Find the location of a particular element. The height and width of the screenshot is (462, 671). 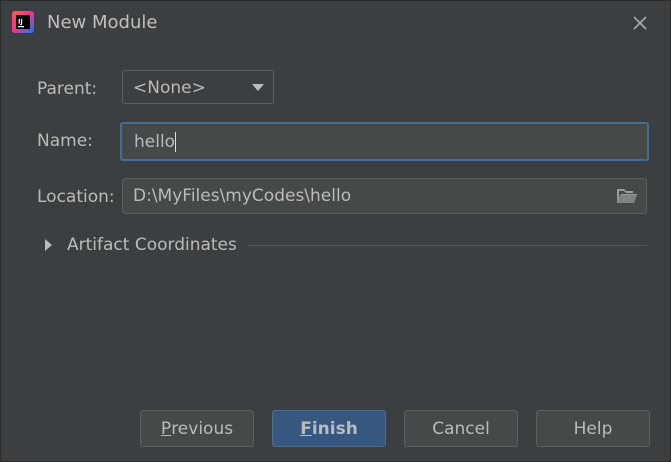

name-field-value: hello is located at coordinates (155, 142).